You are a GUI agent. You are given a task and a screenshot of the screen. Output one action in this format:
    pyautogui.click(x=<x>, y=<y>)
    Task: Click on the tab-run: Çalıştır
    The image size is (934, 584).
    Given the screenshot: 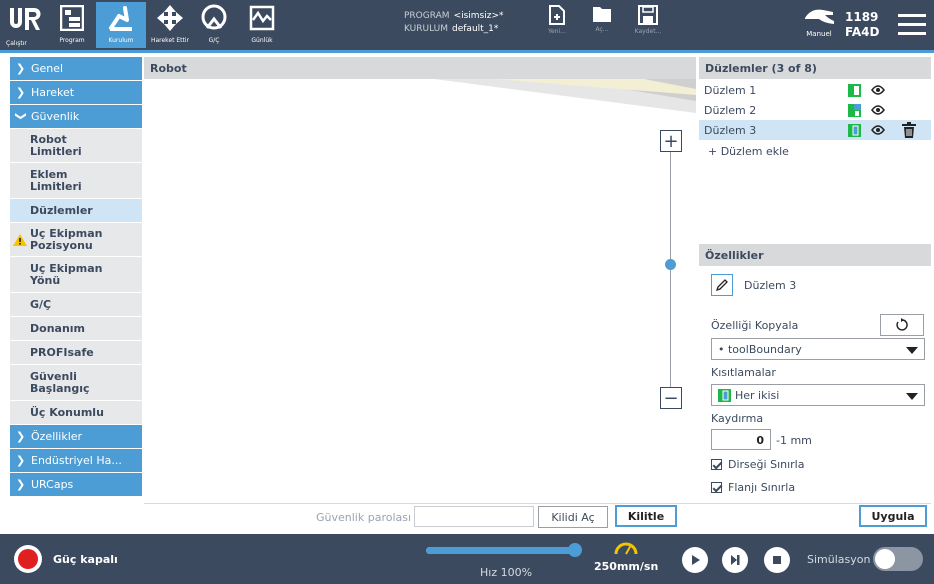 What is the action you would take?
    pyautogui.click(x=25, y=25)
    